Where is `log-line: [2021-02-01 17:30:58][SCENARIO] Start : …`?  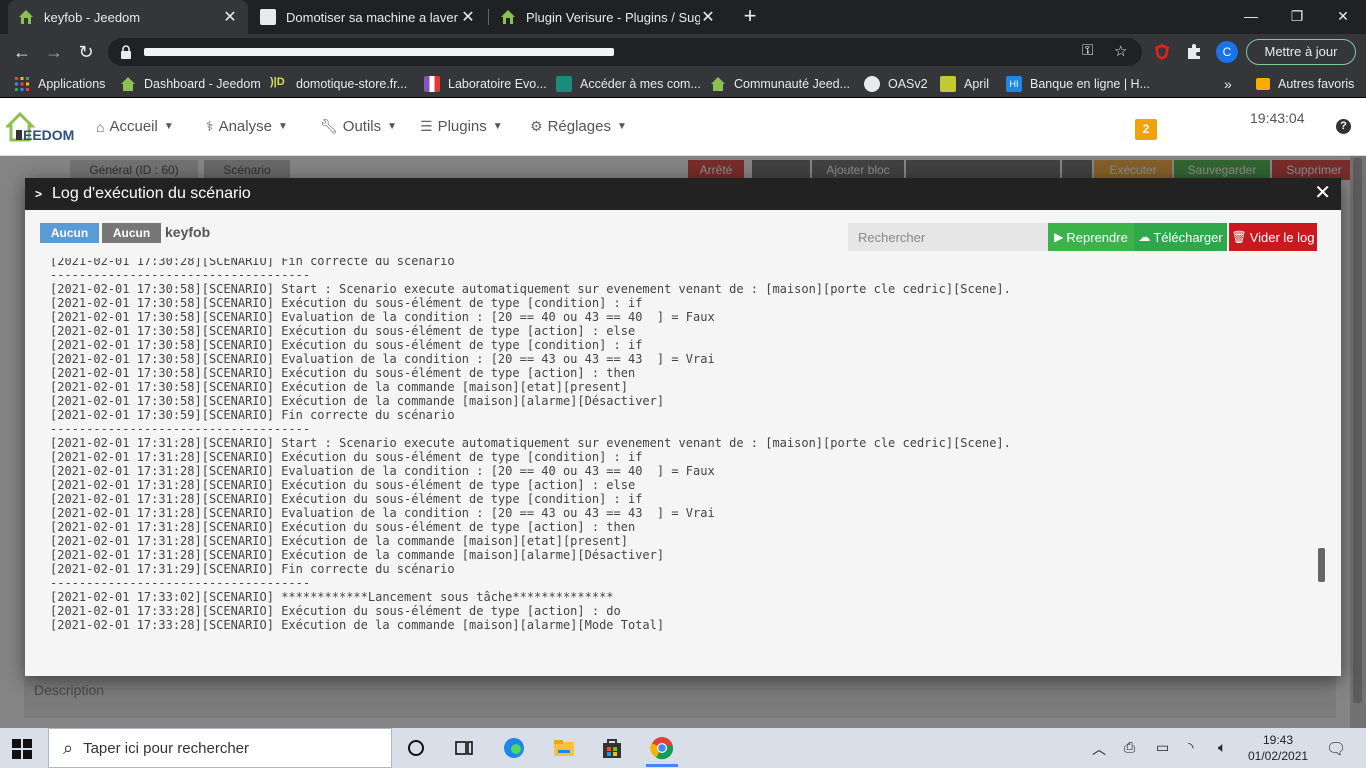 log-line: [2021-02-01 17:30:58][SCENARIO] Start : … is located at coordinates (530, 289).